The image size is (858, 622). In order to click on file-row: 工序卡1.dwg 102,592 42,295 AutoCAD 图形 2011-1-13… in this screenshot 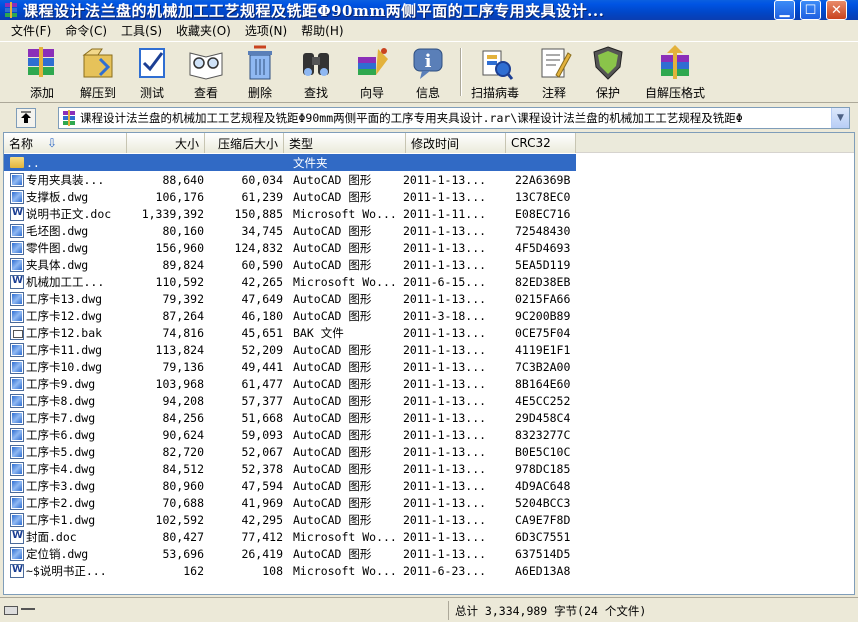, I will do `click(429, 519)`.